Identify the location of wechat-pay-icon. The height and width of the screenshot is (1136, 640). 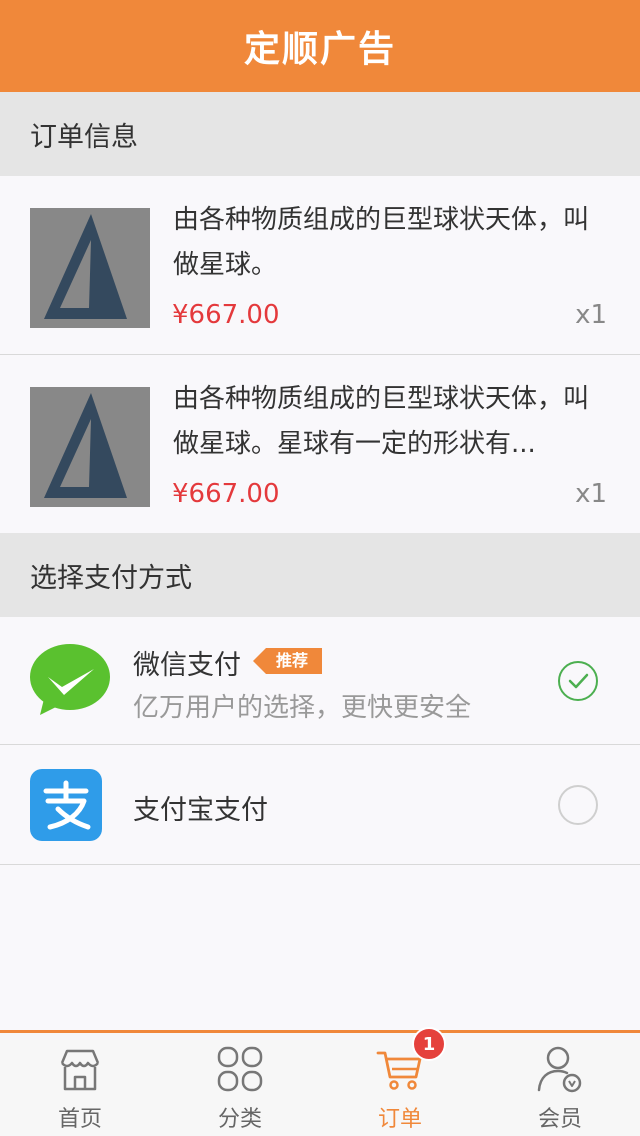
(70, 679).